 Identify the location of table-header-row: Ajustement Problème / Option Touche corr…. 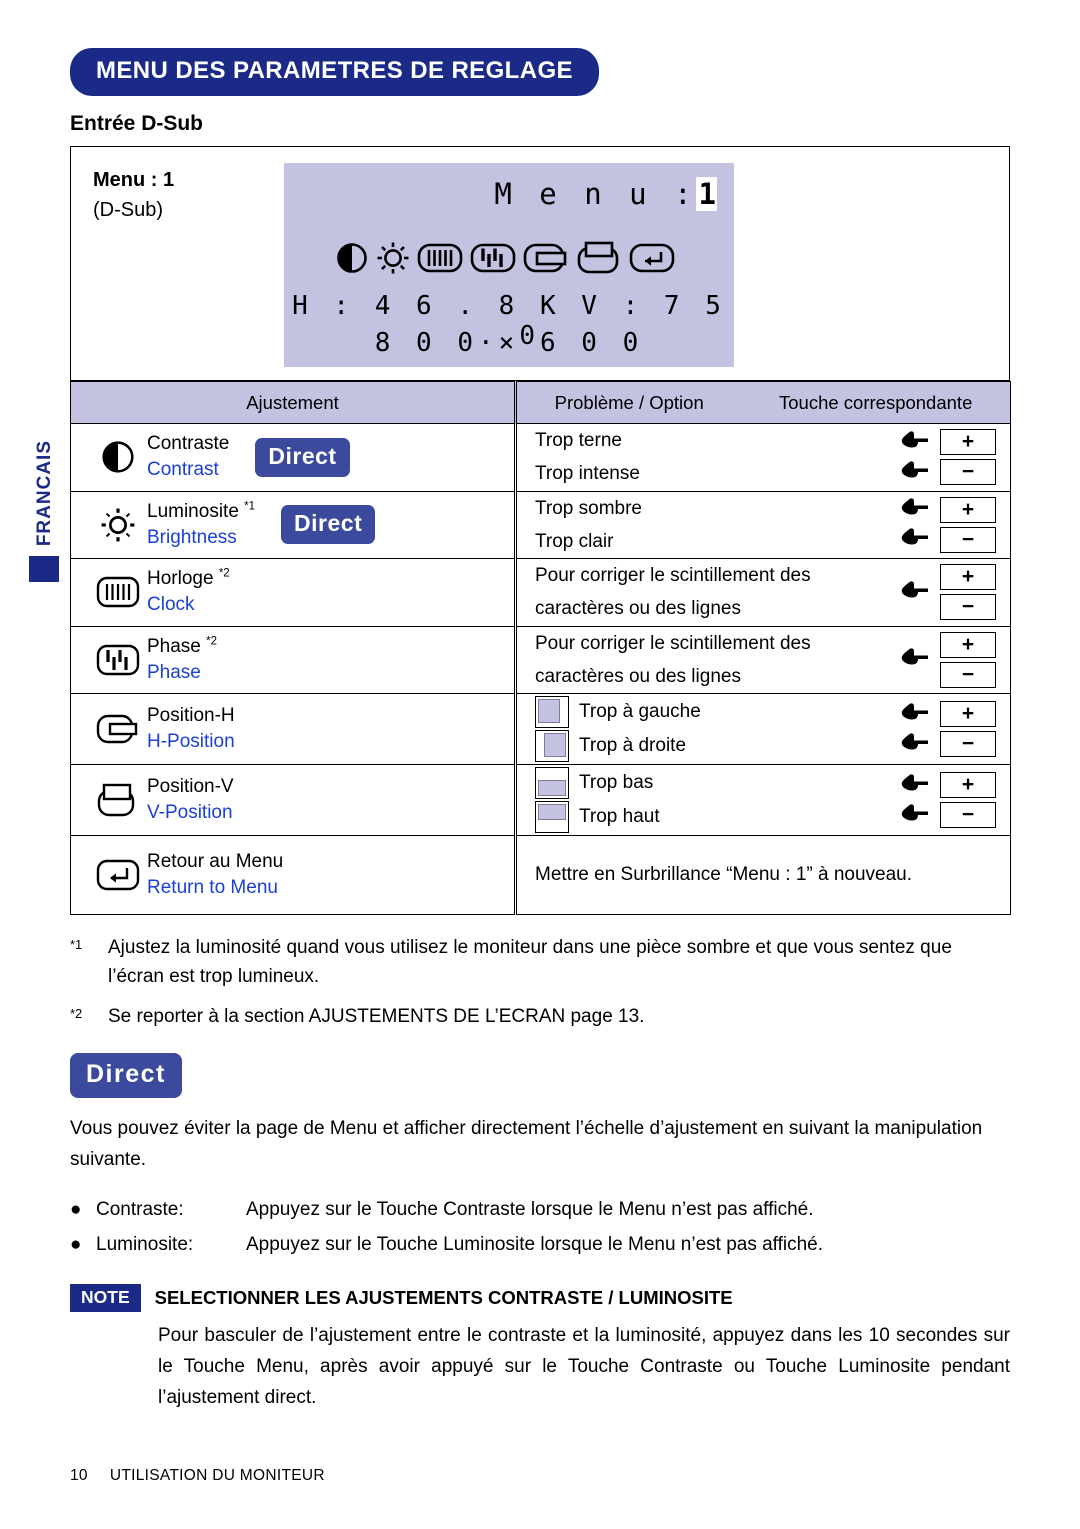
(540, 402).